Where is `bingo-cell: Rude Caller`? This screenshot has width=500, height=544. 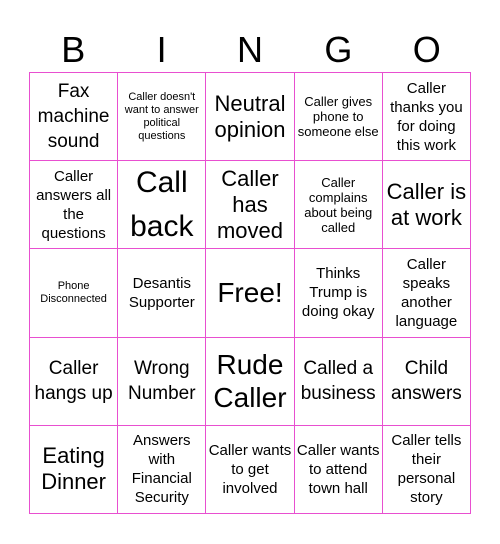 bingo-cell: Rude Caller is located at coordinates (250, 381).